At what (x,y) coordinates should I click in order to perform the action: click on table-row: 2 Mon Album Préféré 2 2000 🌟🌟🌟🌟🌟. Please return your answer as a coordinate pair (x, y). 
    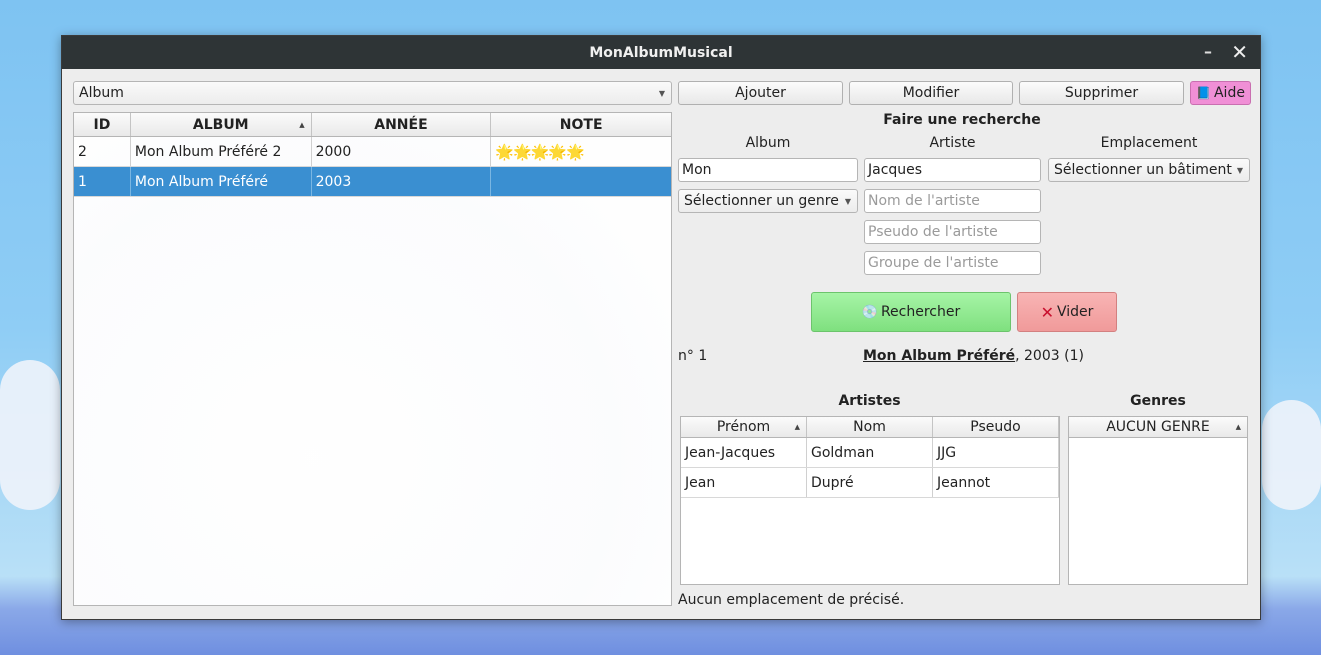
    Looking at the image, I should click on (372, 152).